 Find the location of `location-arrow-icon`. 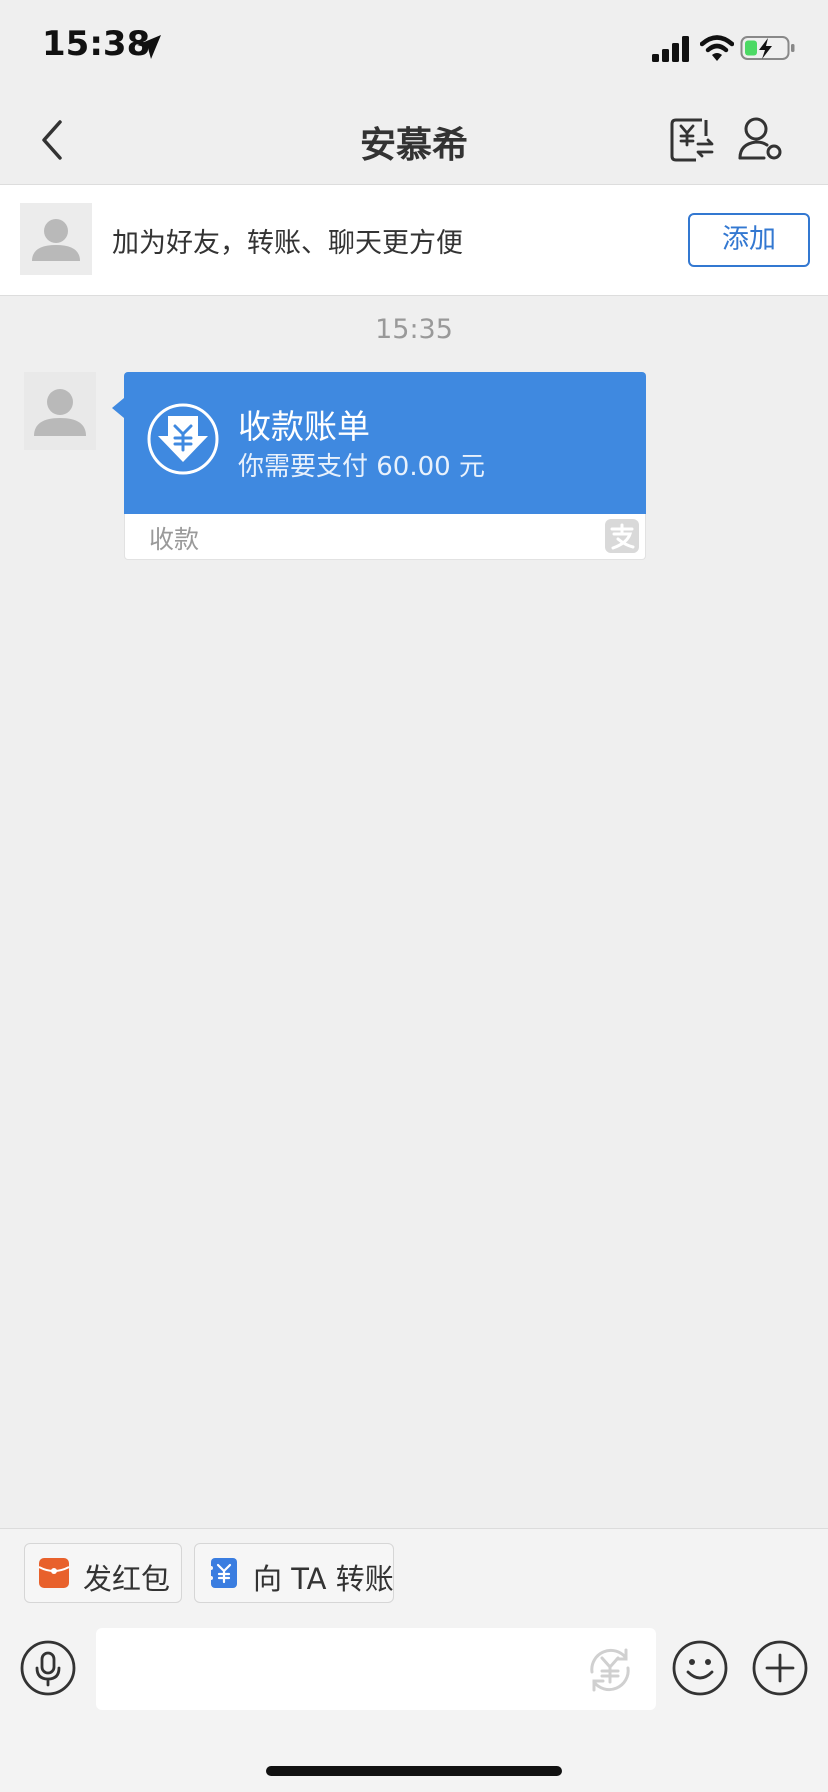

location-arrow-icon is located at coordinates (149, 47).